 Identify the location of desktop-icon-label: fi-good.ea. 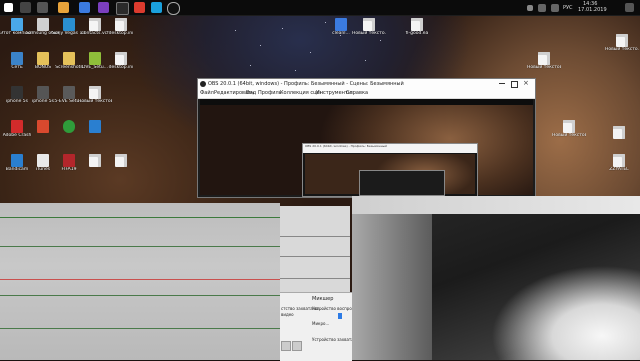
(417, 33).